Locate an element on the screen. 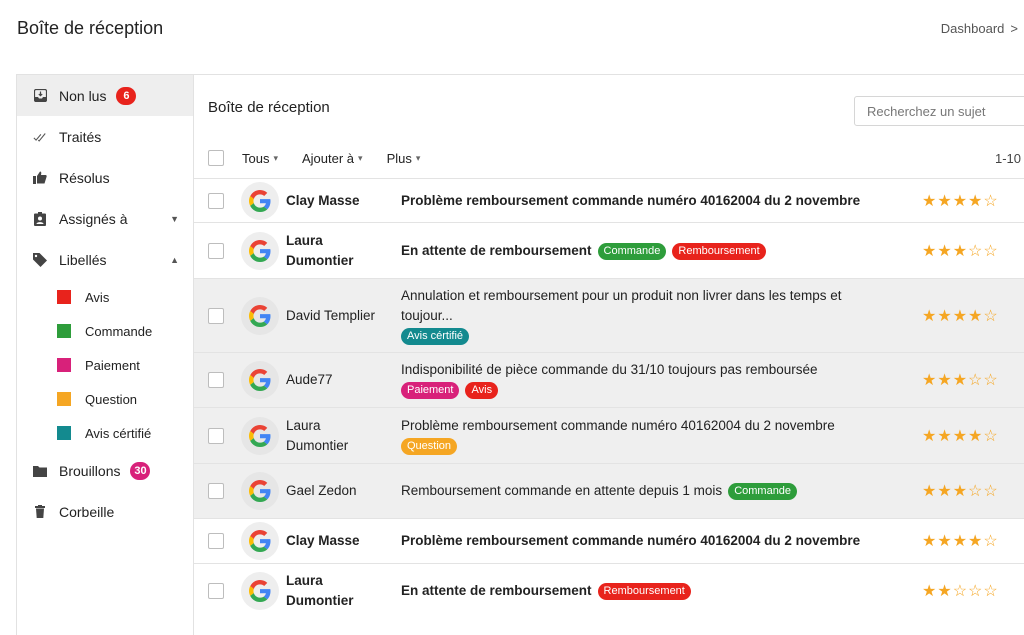  chevron-down-icon: ▼ is located at coordinates (174, 219).